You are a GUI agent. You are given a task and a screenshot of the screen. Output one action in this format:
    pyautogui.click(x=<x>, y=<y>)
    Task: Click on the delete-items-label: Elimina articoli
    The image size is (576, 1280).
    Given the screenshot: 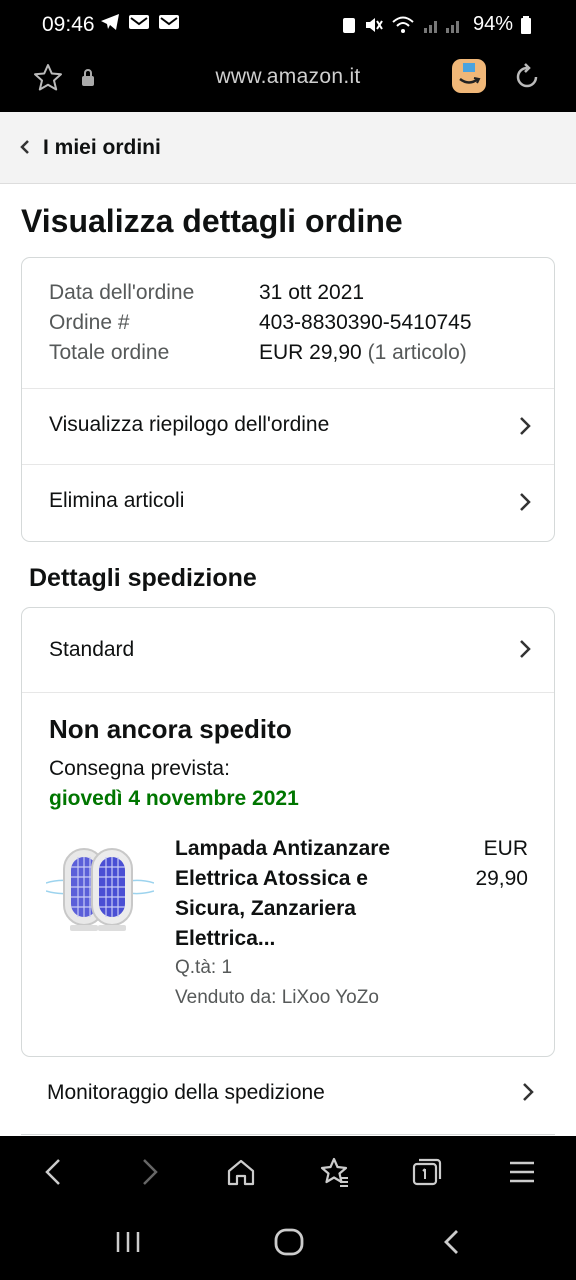 What is the action you would take?
    pyautogui.click(x=117, y=500)
    